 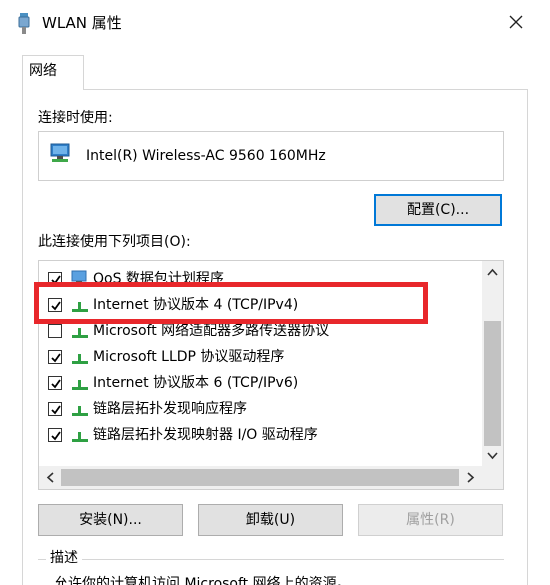 What do you see at coordinates (170, 409) in the screenshot?
I see `list-item-label: 链路层拓扑发现响应程序` at bounding box center [170, 409].